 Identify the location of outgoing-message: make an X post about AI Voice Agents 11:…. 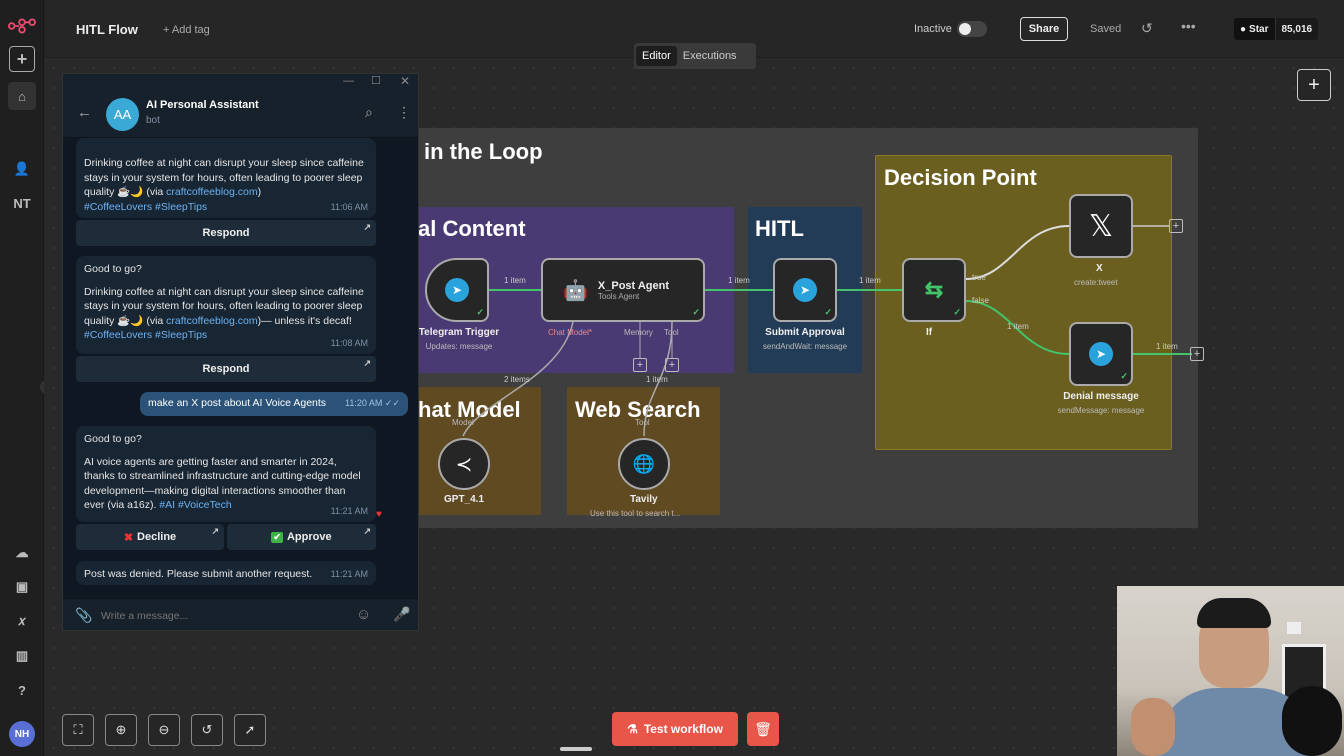
(274, 404).